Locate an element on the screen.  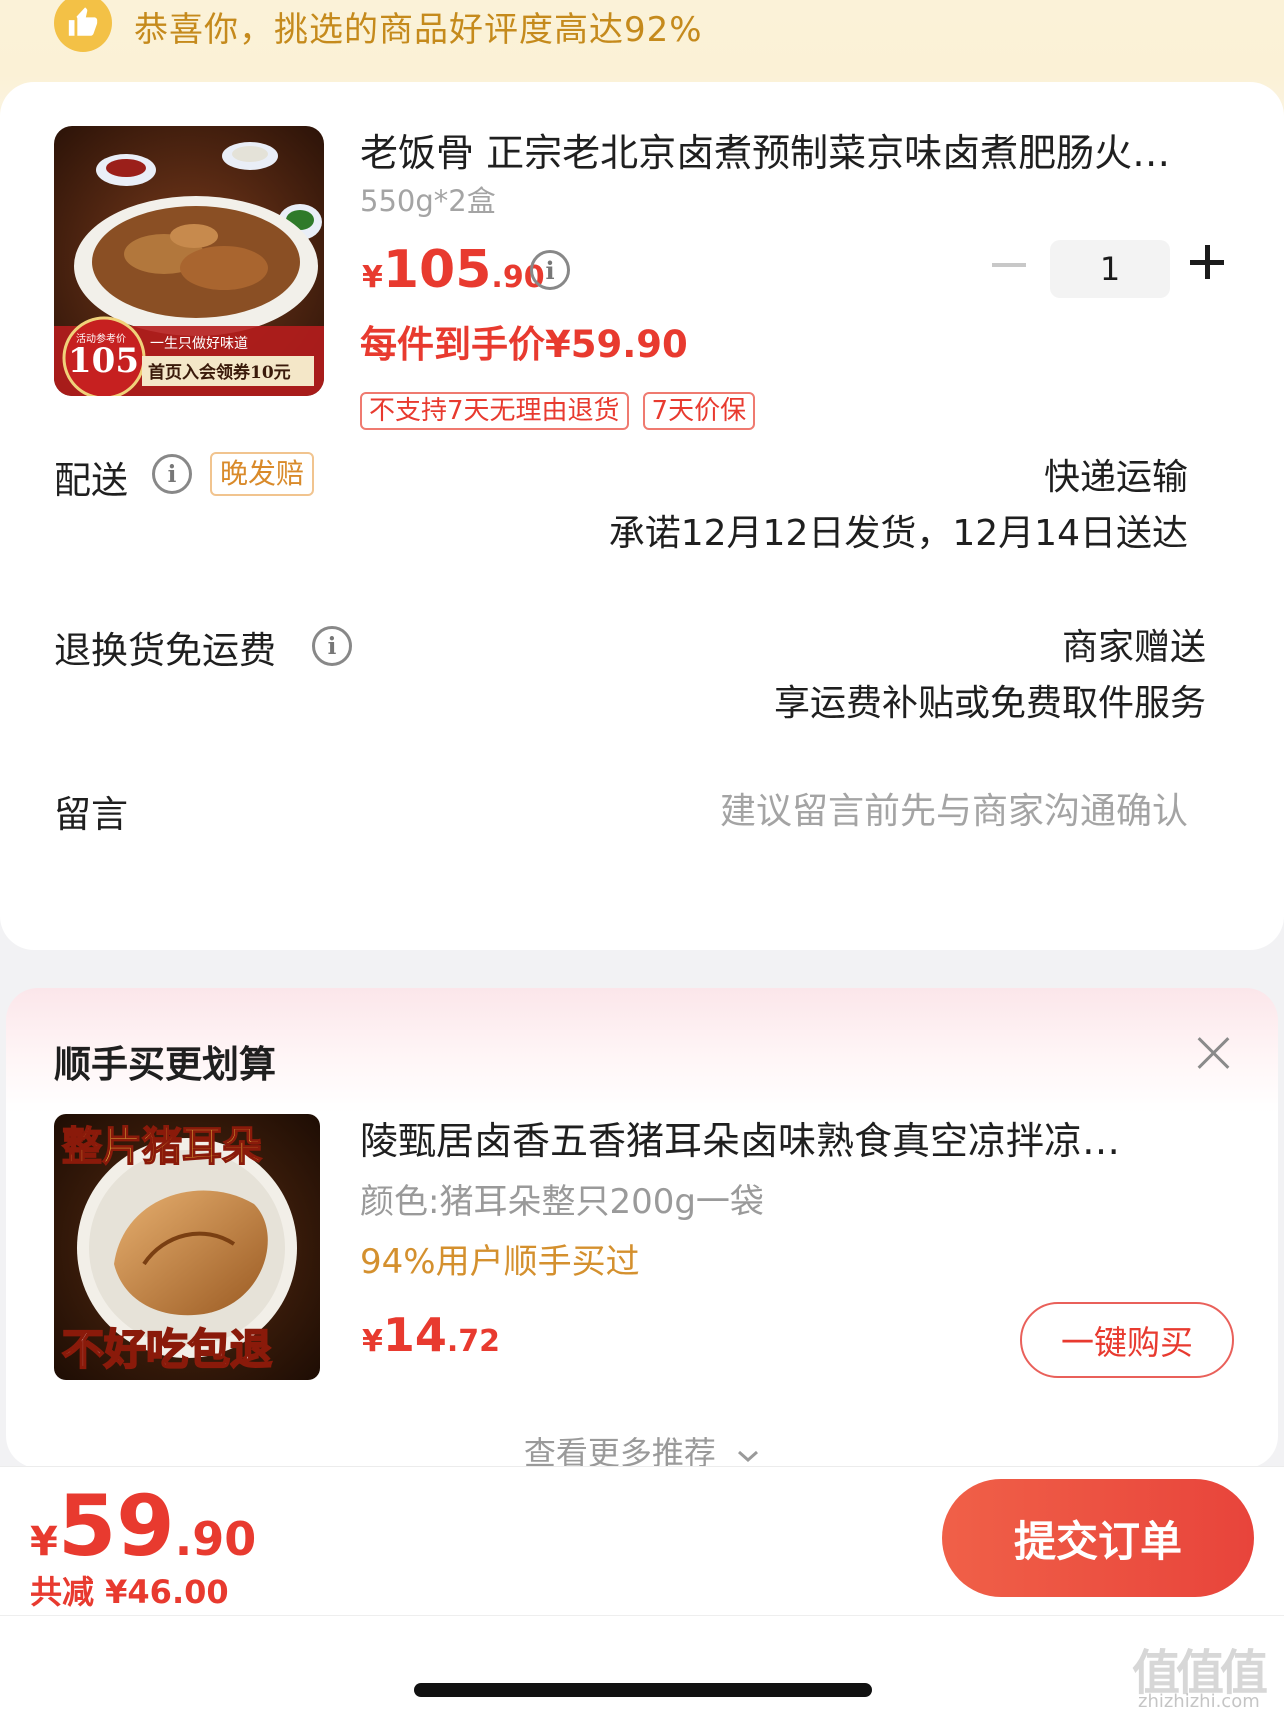
return-detail: 享运费补贴或免费取件服务 is located at coordinates (989, 703).